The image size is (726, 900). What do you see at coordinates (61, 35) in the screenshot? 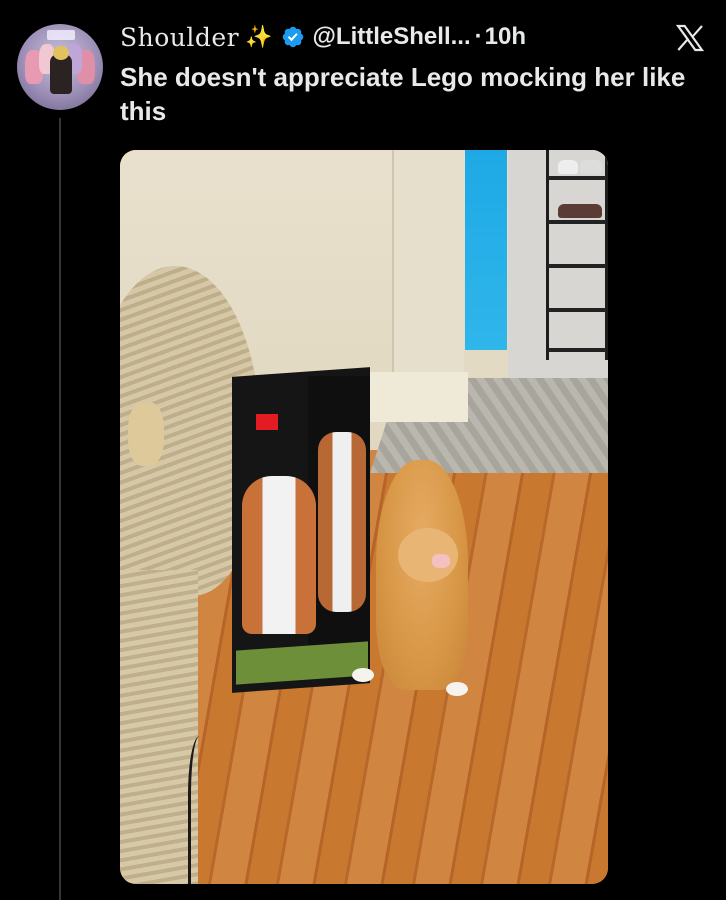
I see `avatar-banner` at bounding box center [61, 35].